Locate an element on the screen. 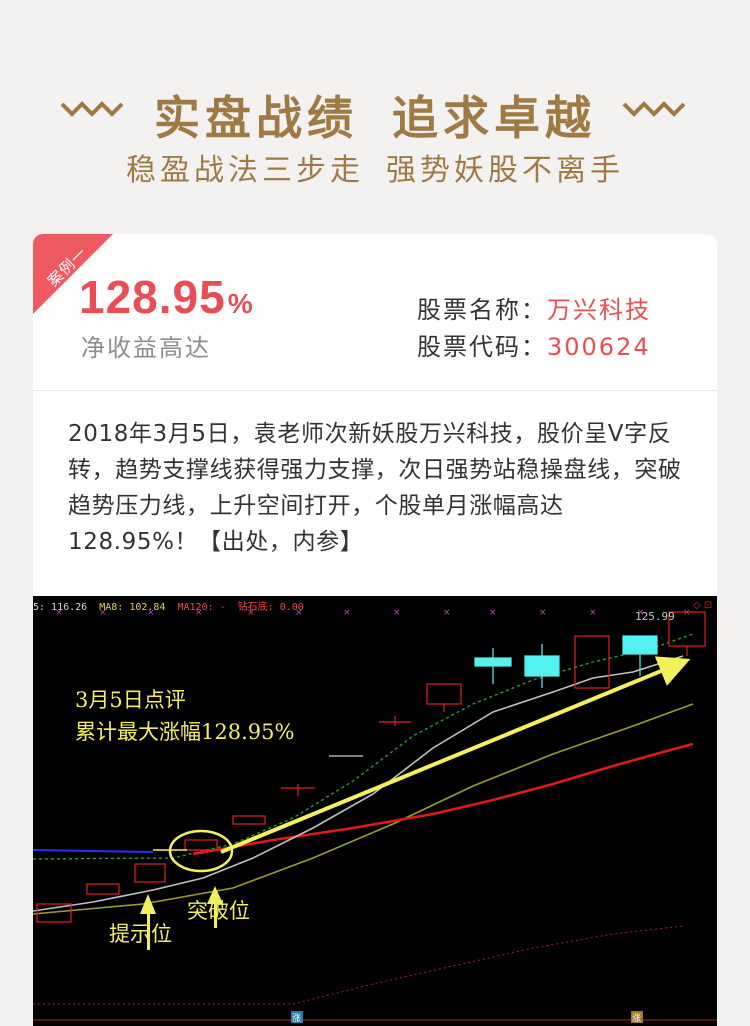  page-subtitle: 稳盈战法三步走 强势妖股不离手 is located at coordinates (375, 167).